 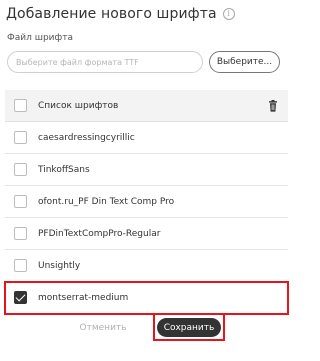 I want to click on font-item-label: TinkoffSans, so click(x=64, y=169).